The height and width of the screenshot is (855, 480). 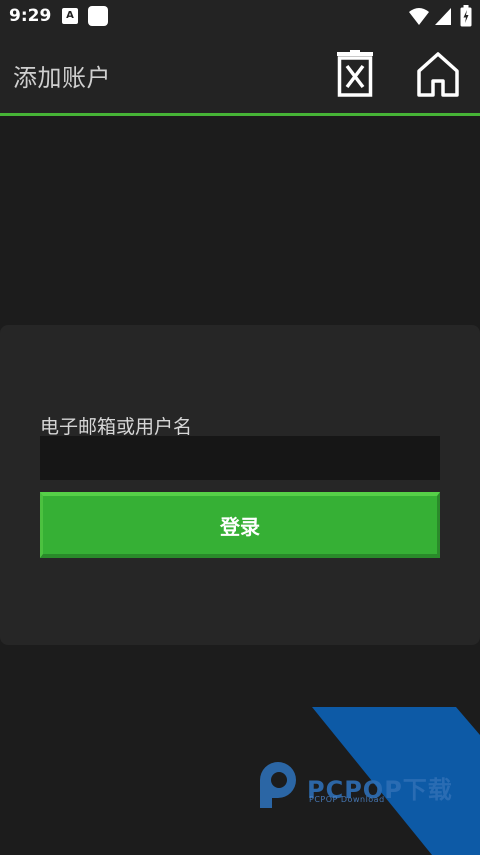 I want to click on watermark-stripe, so click(x=396, y=781).